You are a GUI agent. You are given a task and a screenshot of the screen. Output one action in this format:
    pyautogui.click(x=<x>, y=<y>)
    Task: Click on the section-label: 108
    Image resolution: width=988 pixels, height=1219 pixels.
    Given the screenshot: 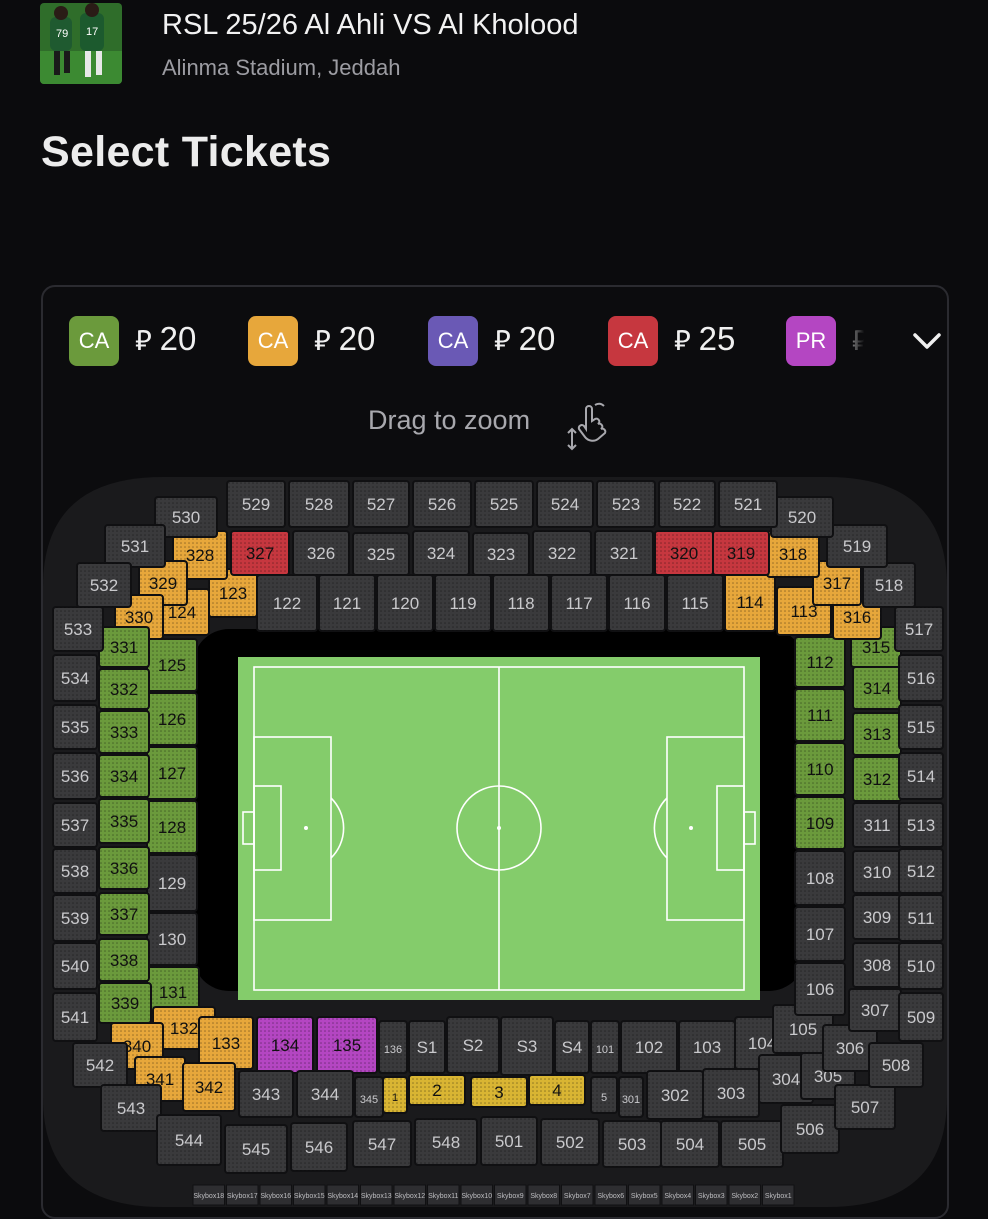 What is the action you would take?
    pyautogui.click(x=820, y=878)
    